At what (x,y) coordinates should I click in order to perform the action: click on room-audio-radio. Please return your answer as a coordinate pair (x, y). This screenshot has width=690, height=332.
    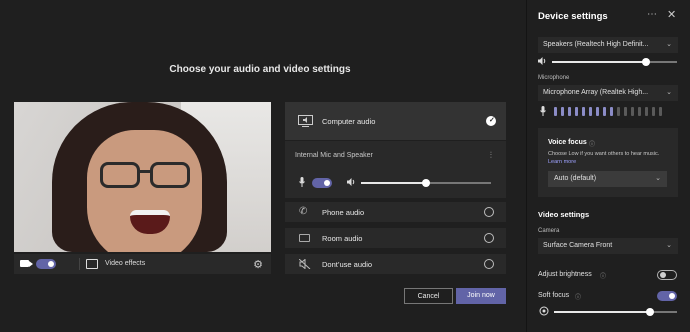
    Looking at the image, I should click on (489, 238).